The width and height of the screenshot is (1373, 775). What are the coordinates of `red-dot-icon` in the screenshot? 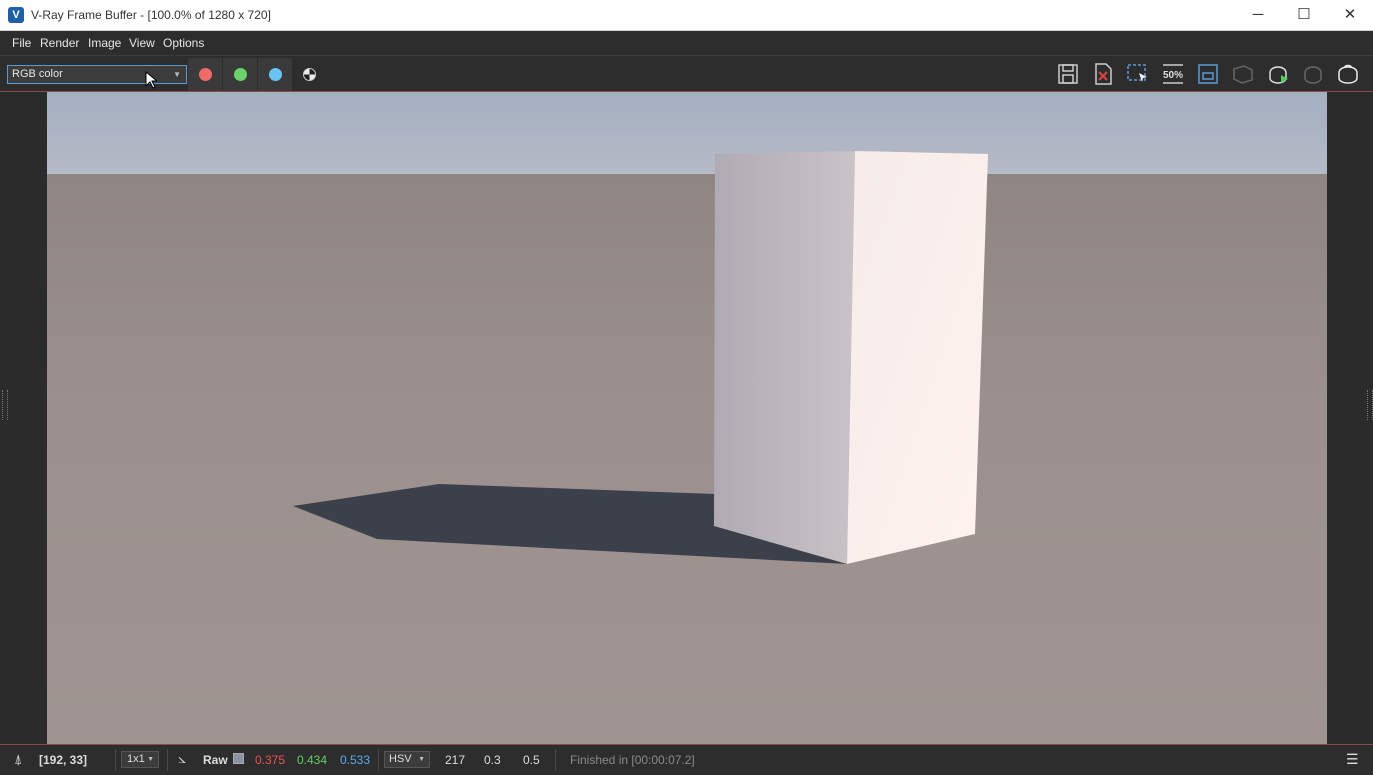 It's located at (205, 74).